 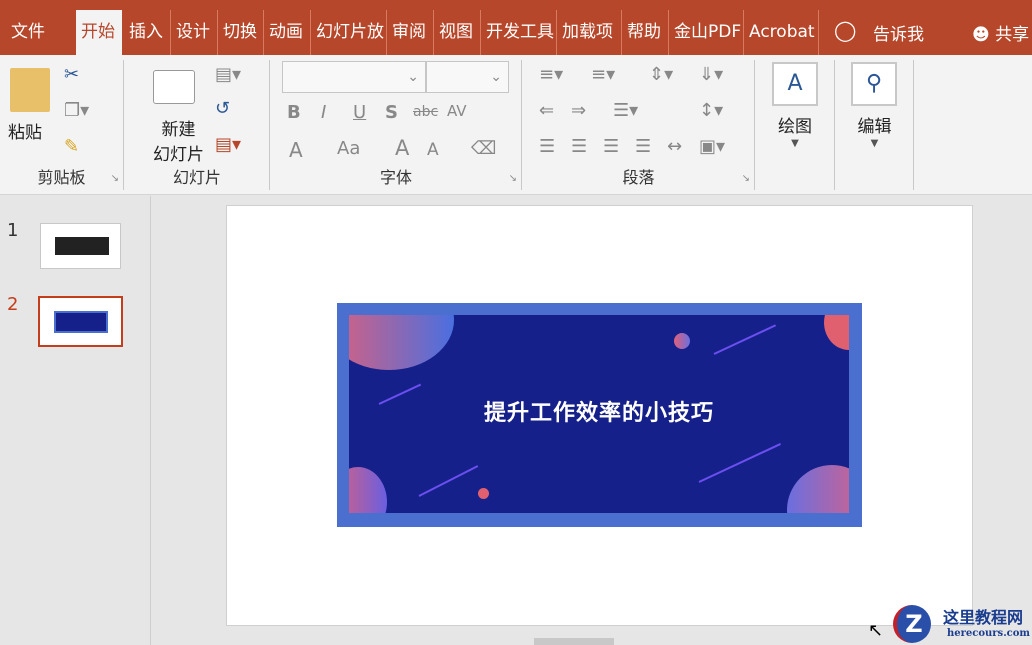 I want to click on tab-addins: 加载项, so click(x=589, y=32).